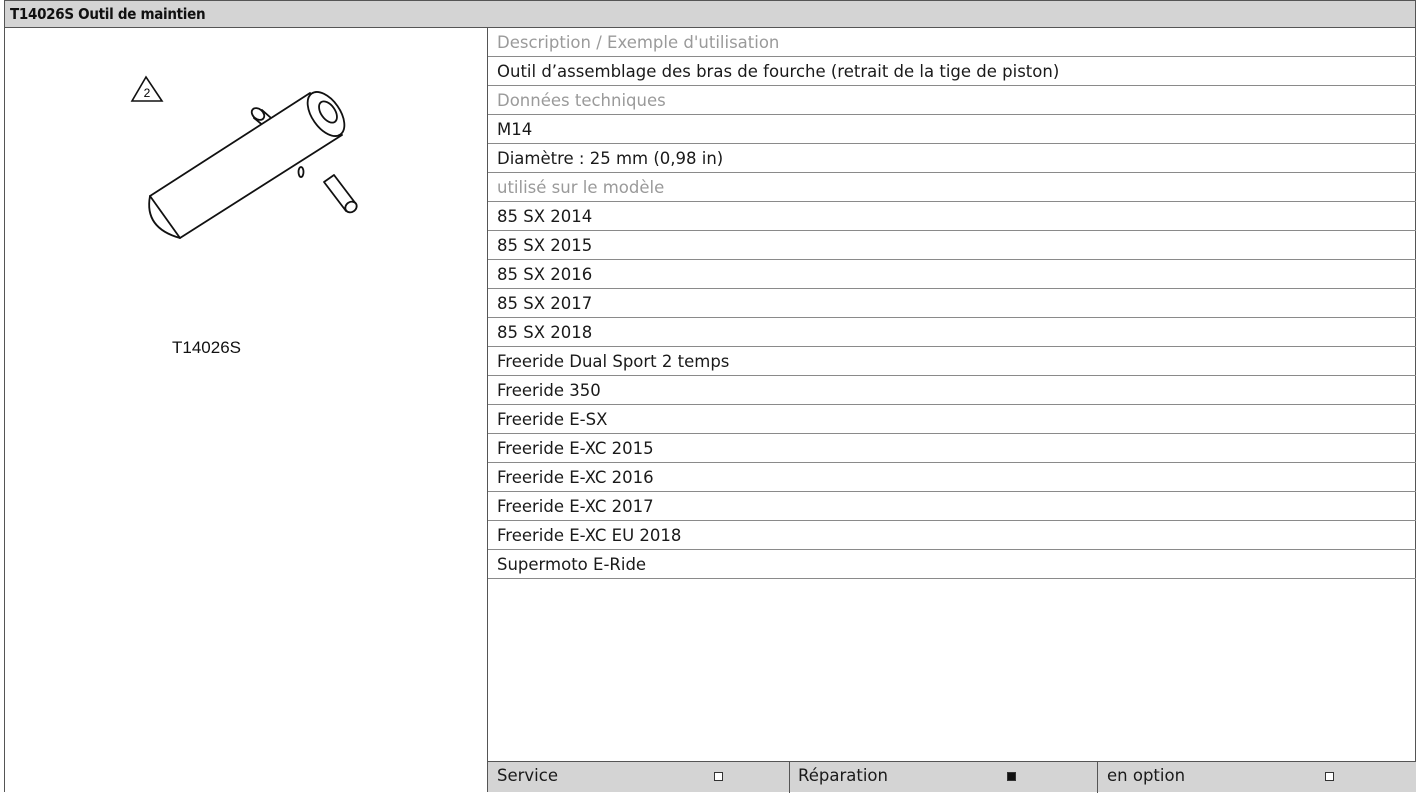  Describe the element at coordinates (244, 157) in the screenshot. I see `tool-illustration: 2` at that location.